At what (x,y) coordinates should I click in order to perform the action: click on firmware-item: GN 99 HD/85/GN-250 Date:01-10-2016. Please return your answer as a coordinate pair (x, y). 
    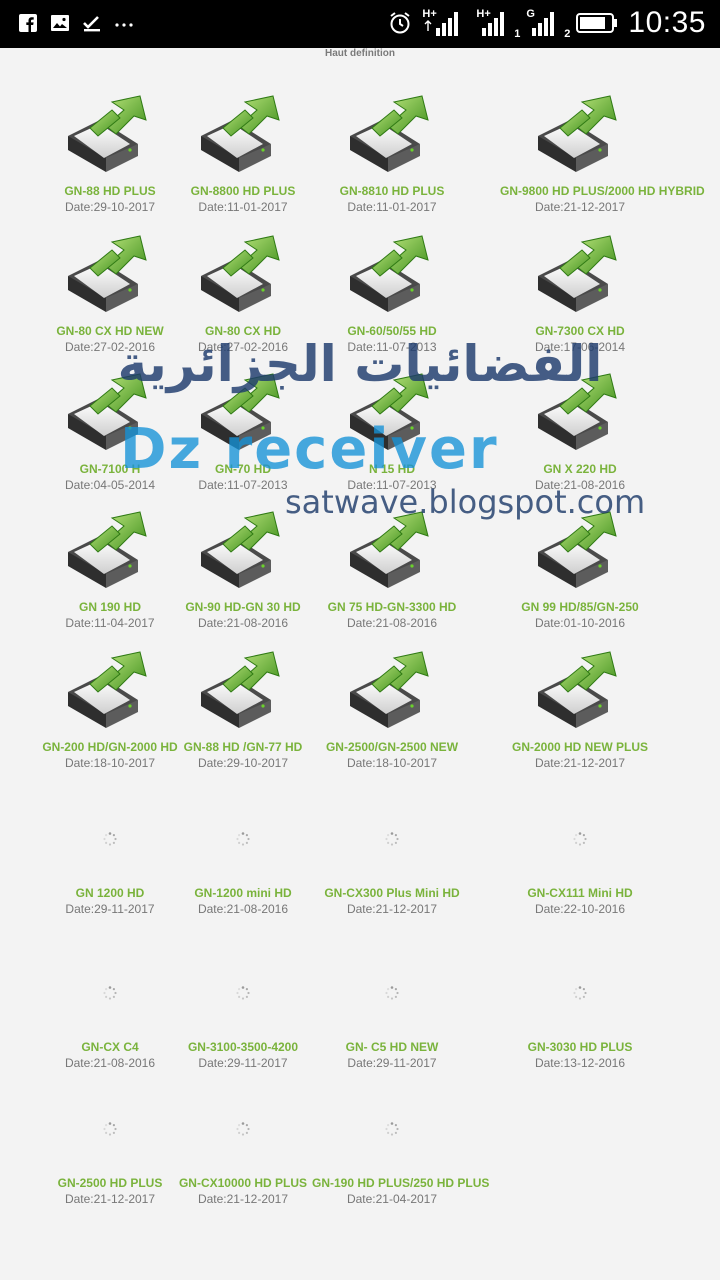
    Looking at the image, I should click on (580, 568).